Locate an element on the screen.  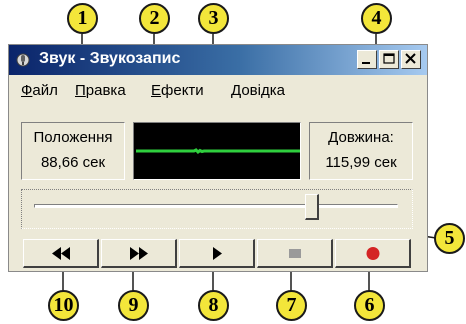
close-button is located at coordinates (411, 59).